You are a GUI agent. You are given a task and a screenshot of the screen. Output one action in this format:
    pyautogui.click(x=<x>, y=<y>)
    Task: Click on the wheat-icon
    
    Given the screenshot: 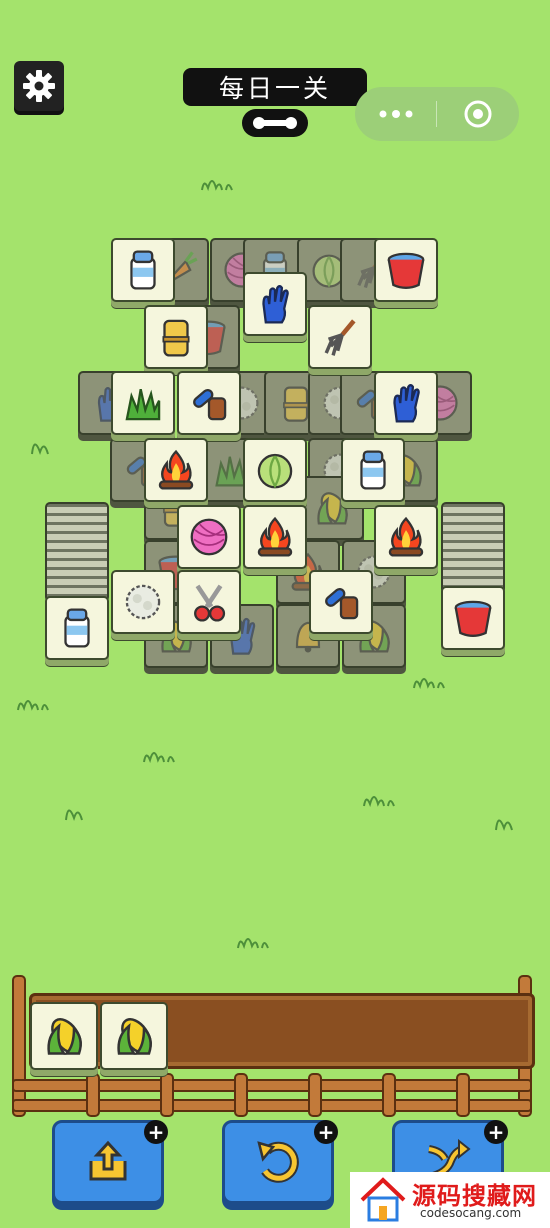 What is the action you would take?
    pyautogui.click(x=176, y=337)
    